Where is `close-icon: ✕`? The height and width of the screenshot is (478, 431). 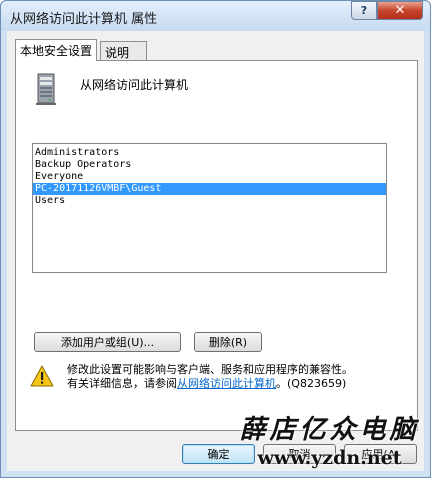 close-icon: ✕ is located at coordinates (400, 10).